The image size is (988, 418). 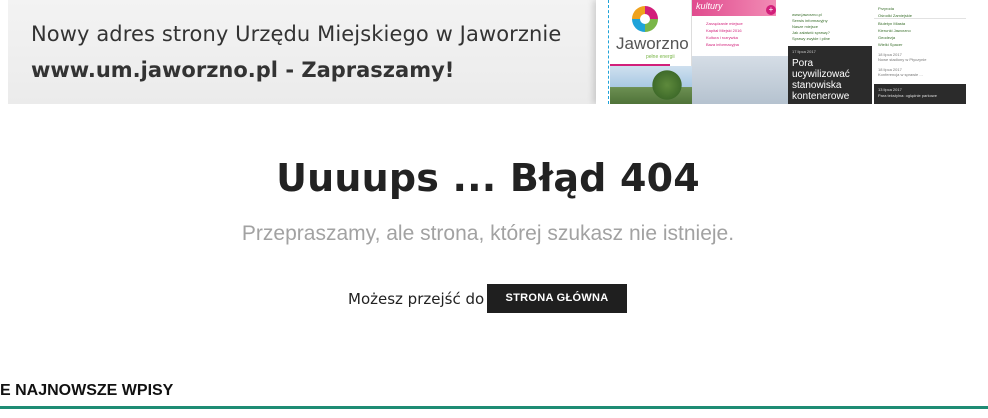 What do you see at coordinates (805, 26) in the screenshot?
I see `preview-link: Nasze miejsce` at bounding box center [805, 26].